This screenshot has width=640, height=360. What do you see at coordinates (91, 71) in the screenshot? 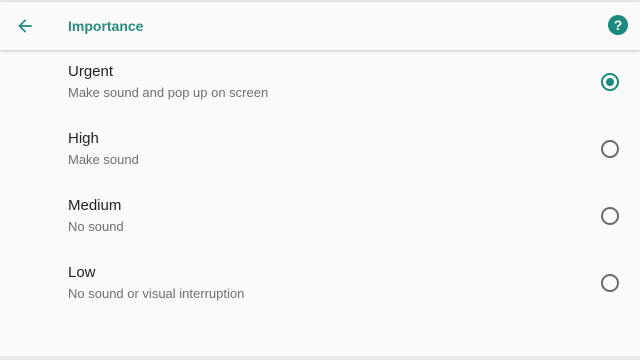
I see `option-label: Urgent` at bounding box center [91, 71].